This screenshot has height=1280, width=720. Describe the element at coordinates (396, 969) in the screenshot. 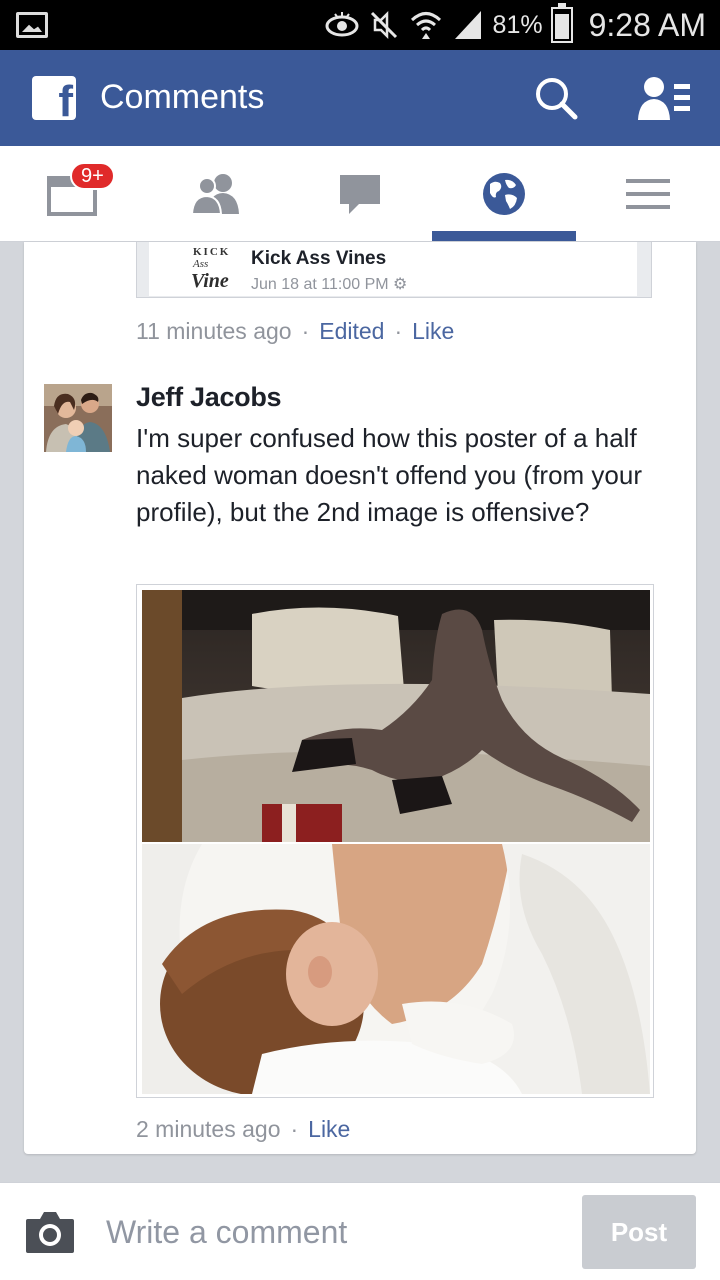

I see `breastfeeding-photo` at that location.